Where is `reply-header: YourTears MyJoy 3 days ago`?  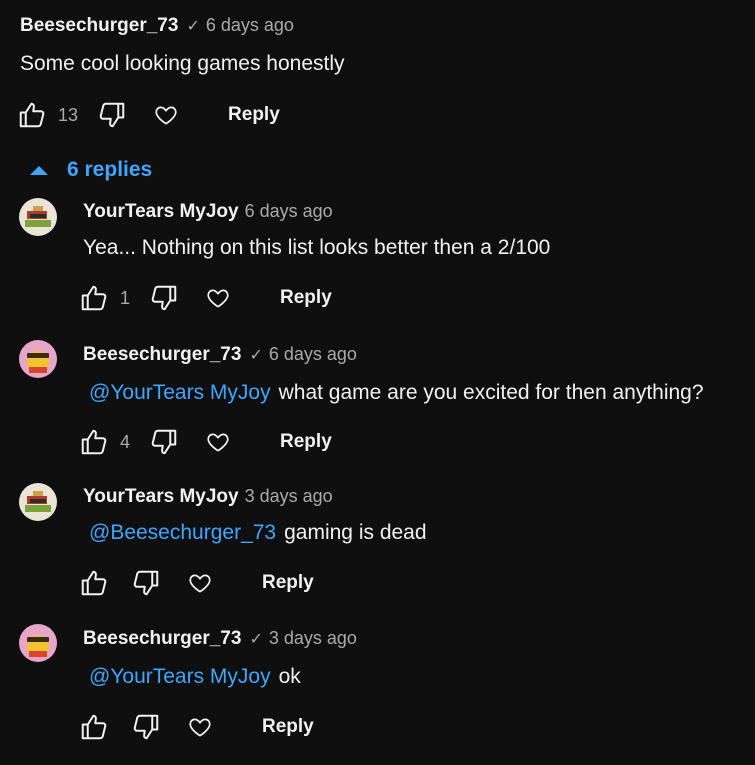
reply-header: YourTears MyJoy 3 days ago is located at coordinates (208, 497).